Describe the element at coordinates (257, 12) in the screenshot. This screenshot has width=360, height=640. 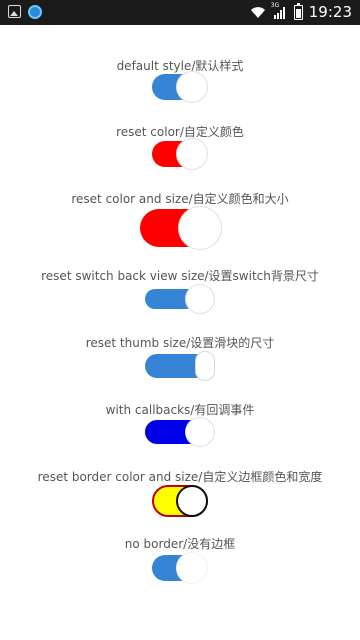
I see `wifi-icon` at that location.